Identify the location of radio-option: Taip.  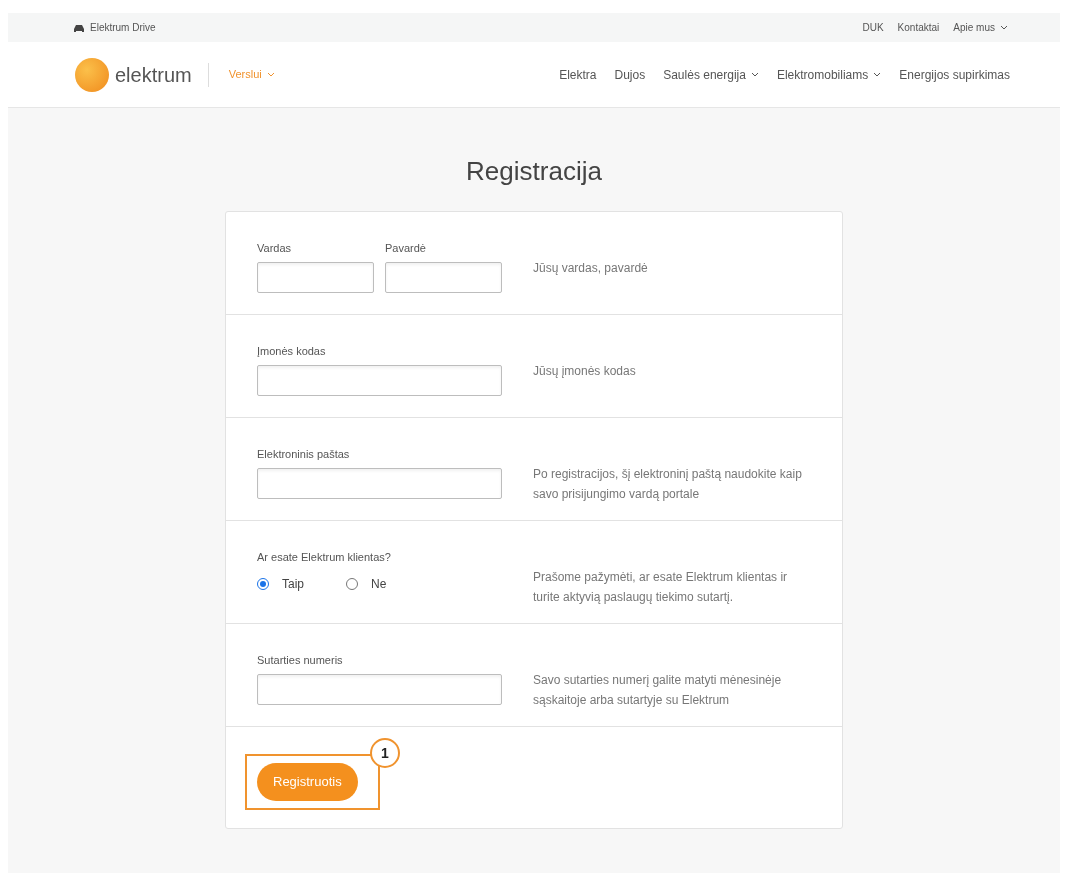
(280, 584).